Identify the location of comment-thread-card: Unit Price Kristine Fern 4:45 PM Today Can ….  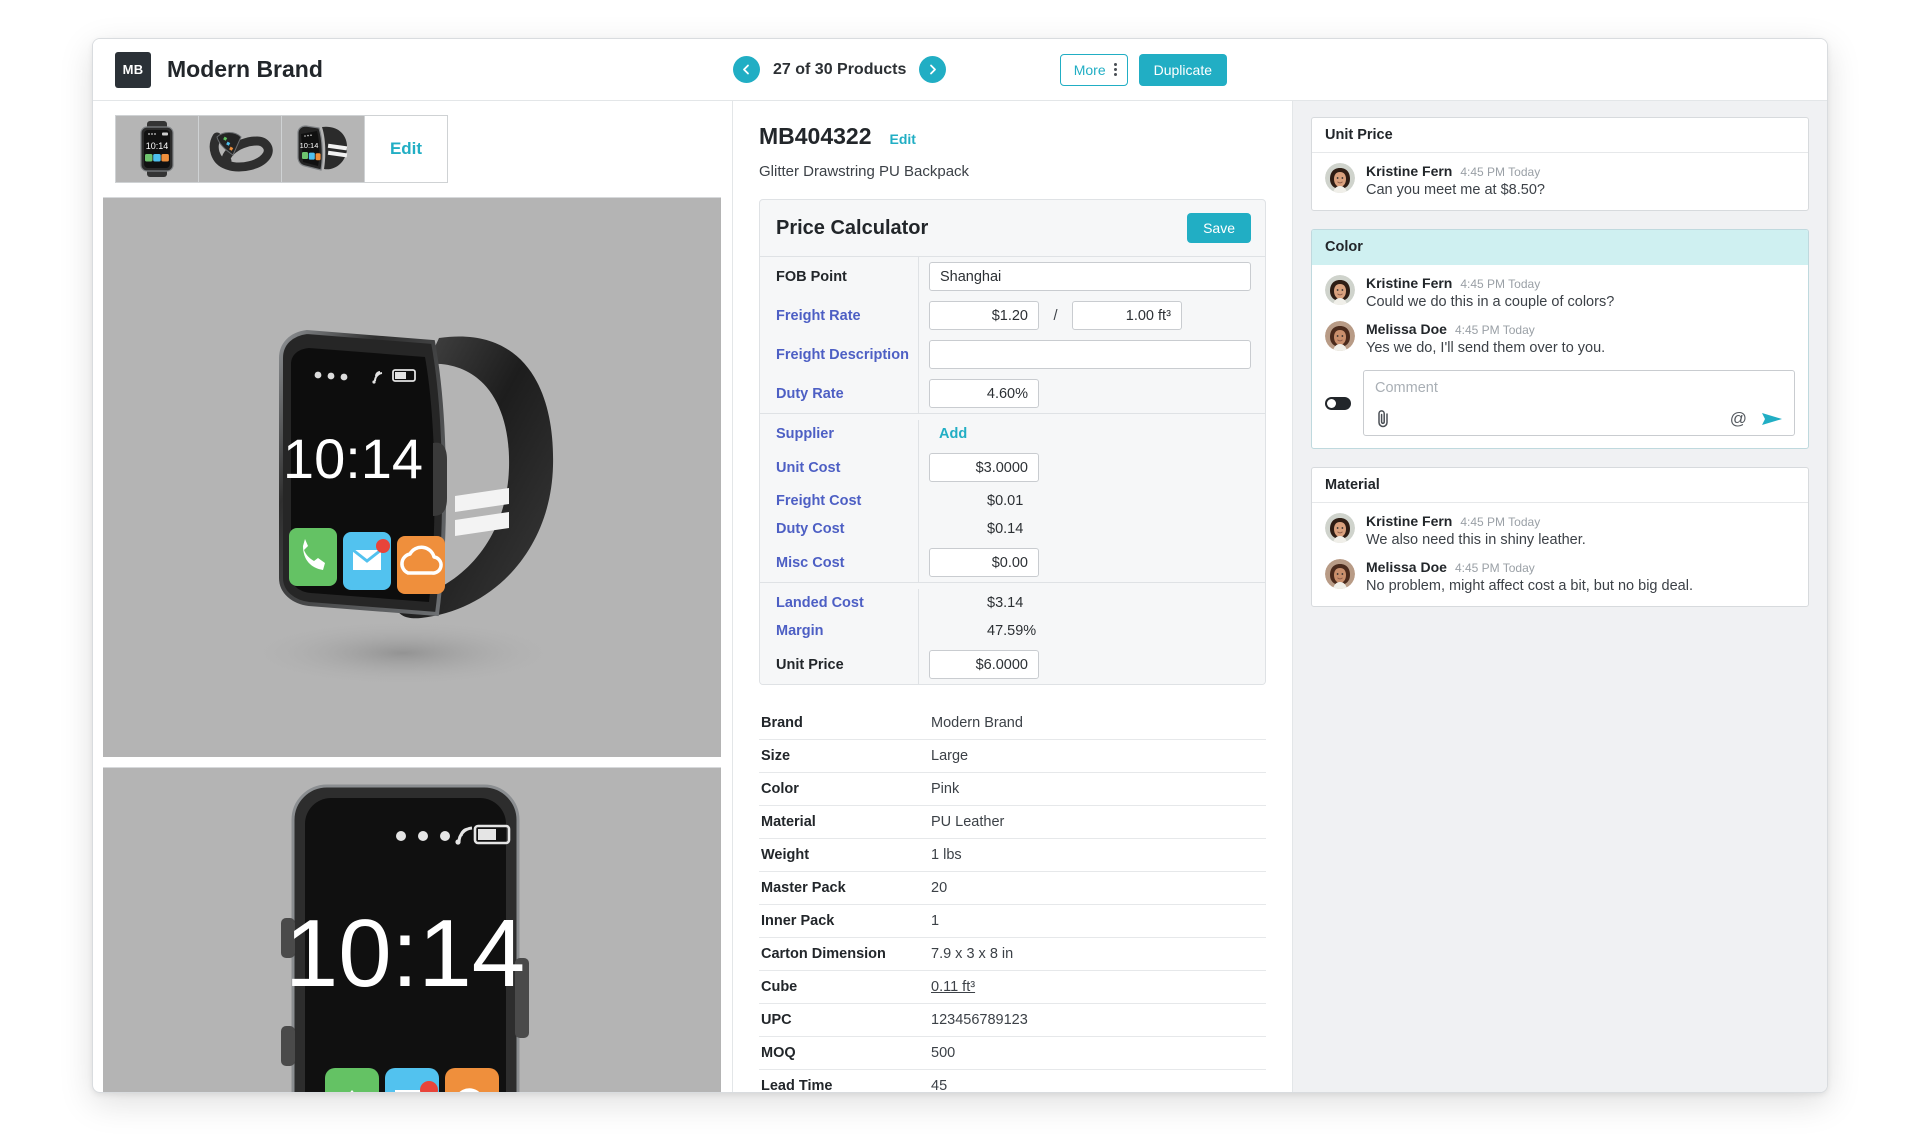
(1560, 164).